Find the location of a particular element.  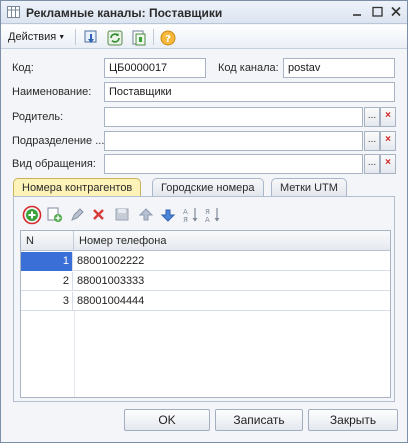

department-field is located at coordinates (233, 141).